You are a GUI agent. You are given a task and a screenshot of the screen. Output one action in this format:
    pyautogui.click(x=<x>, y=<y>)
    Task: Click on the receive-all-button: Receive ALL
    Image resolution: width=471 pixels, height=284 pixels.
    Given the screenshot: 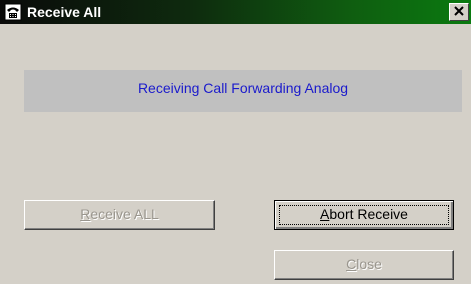 What is the action you would take?
    pyautogui.click(x=119, y=215)
    